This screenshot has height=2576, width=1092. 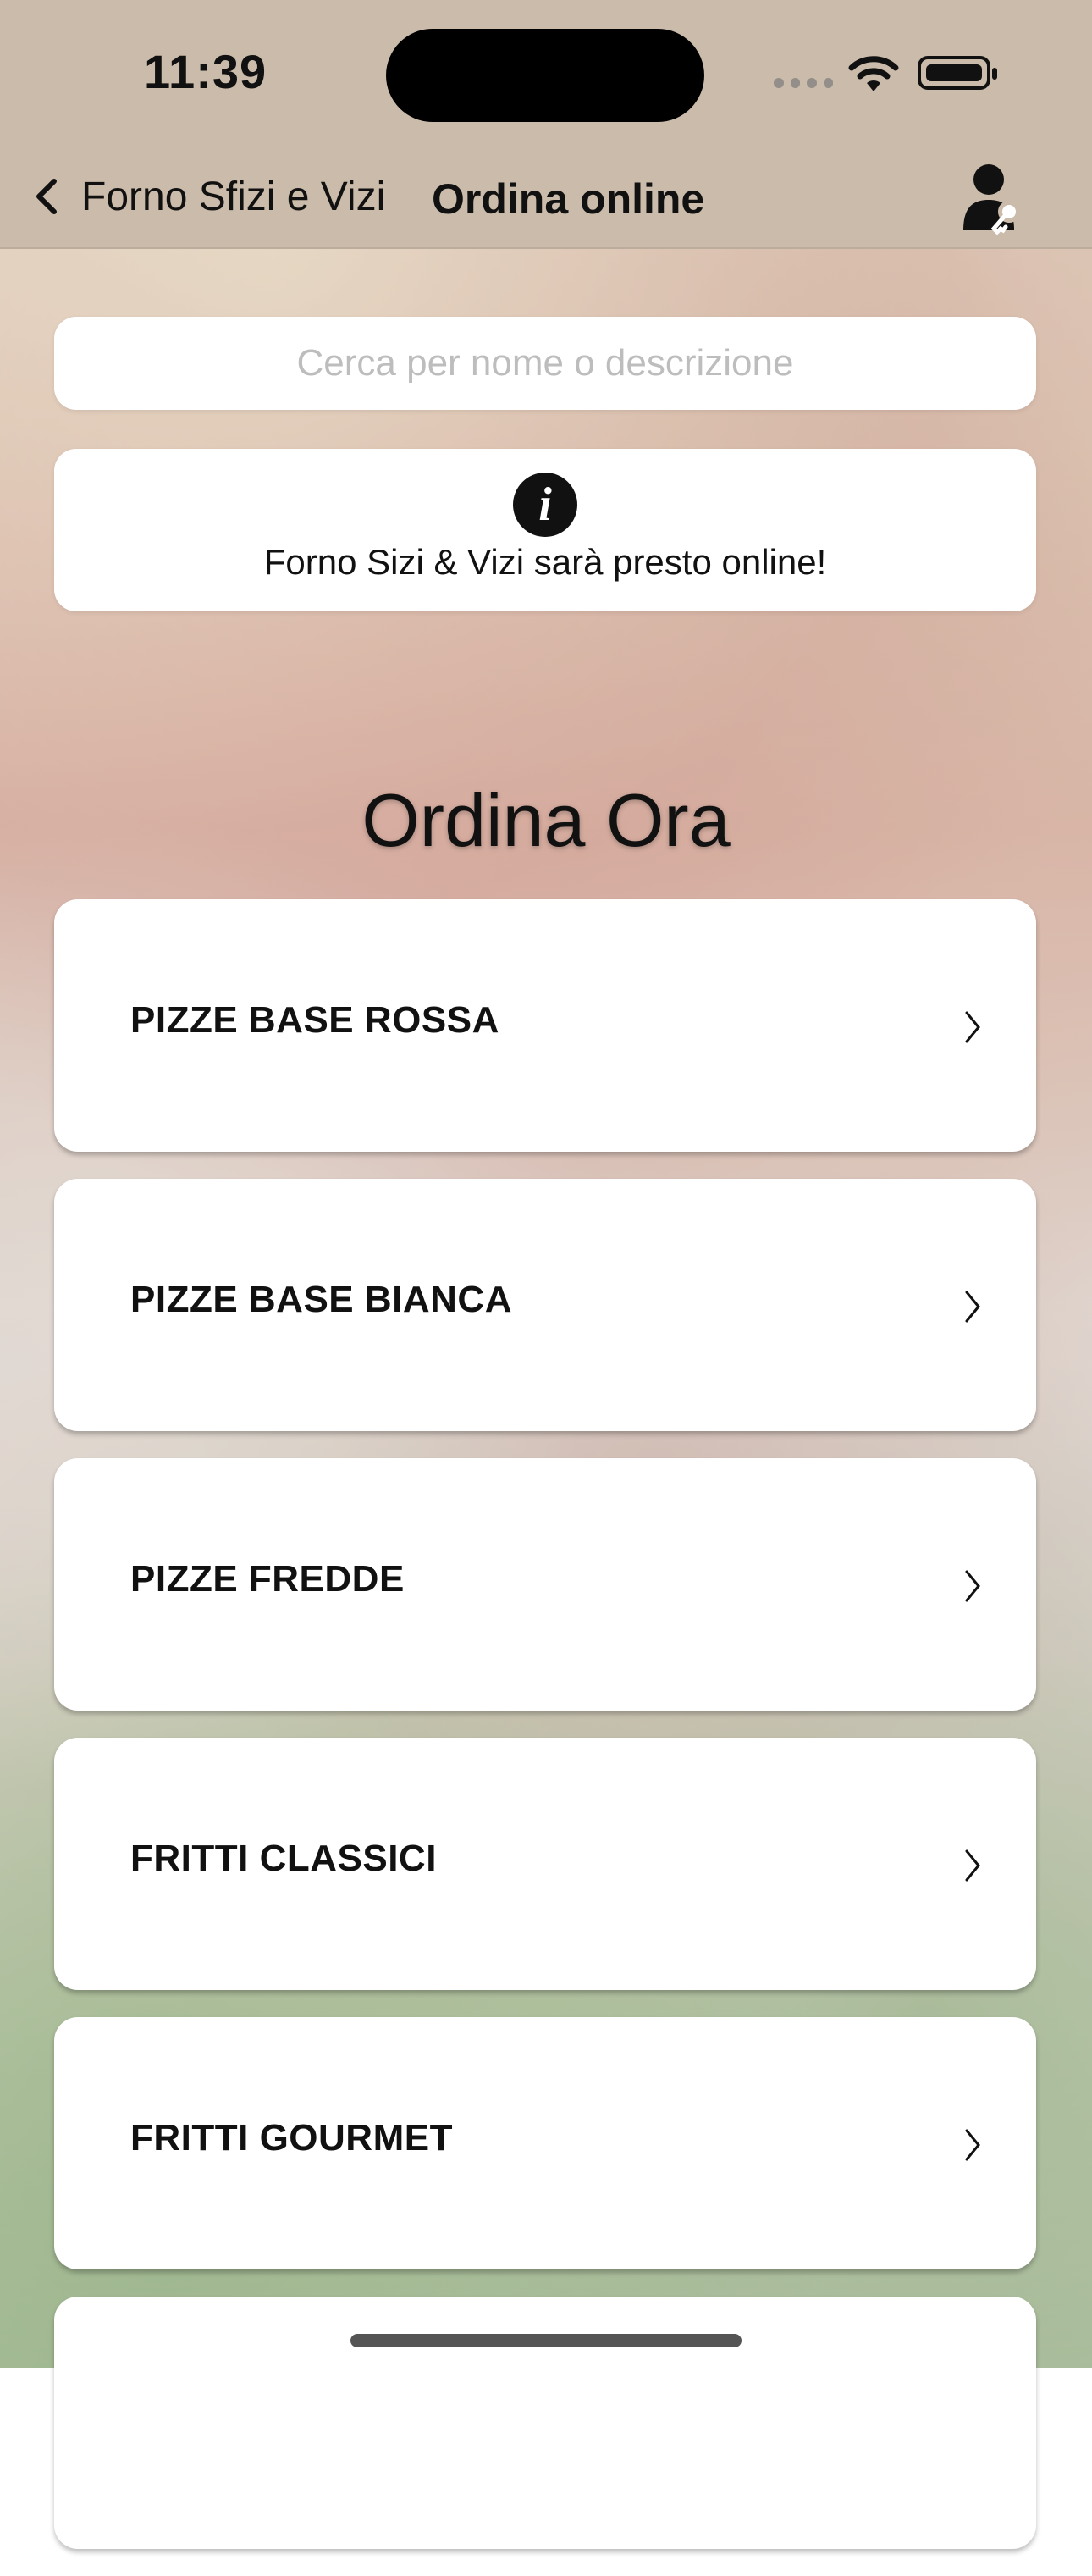 What do you see at coordinates (803, 84) in the screenshot?
I see `cellular-signal-icon` at bounding box center [803, 84].